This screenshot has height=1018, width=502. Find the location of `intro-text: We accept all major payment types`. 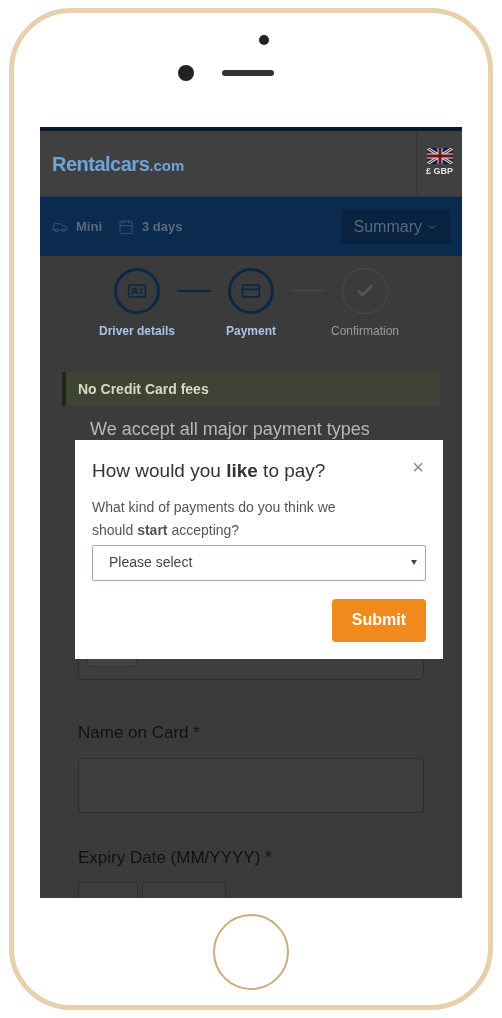

intro-text: We accept all major payment types is located at coordinates (230, 429).